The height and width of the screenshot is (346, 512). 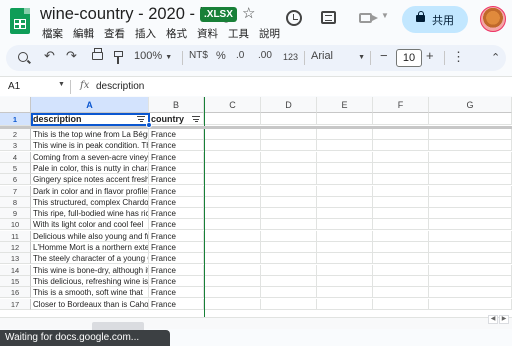 I want to click on select-all-corner, so click(x=15, y=105).